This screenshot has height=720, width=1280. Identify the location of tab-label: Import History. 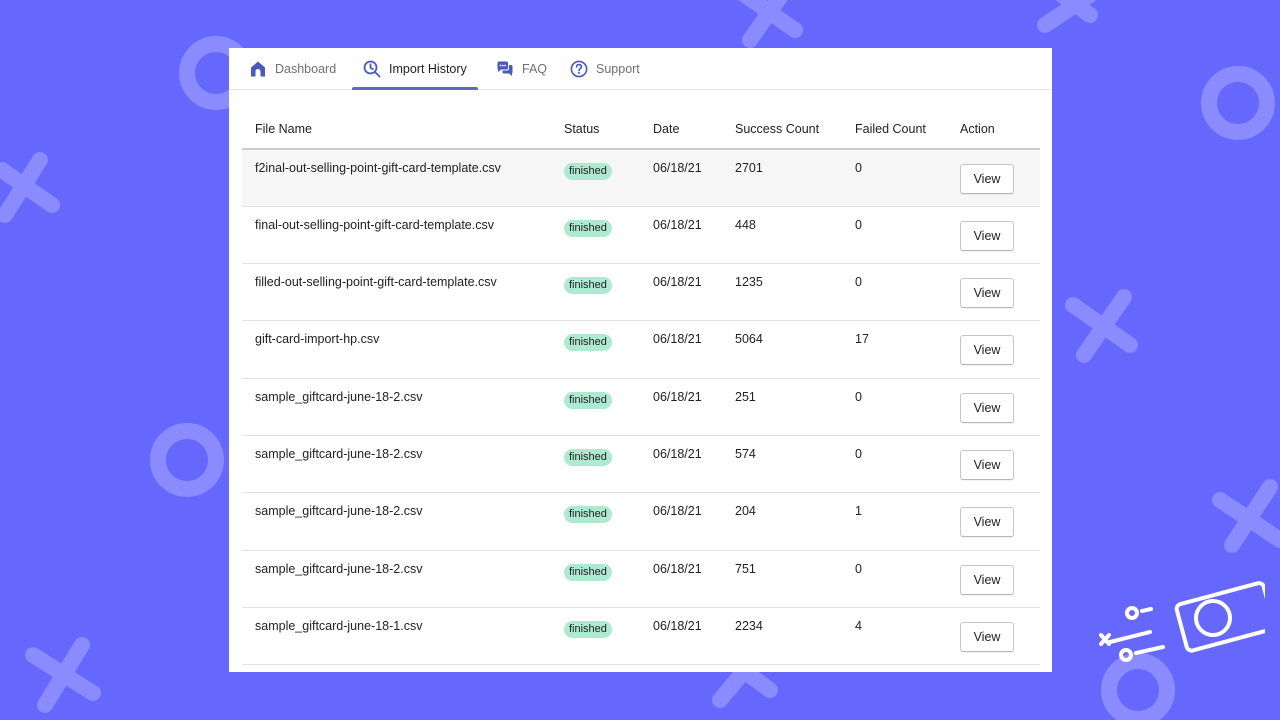
(428, 69).